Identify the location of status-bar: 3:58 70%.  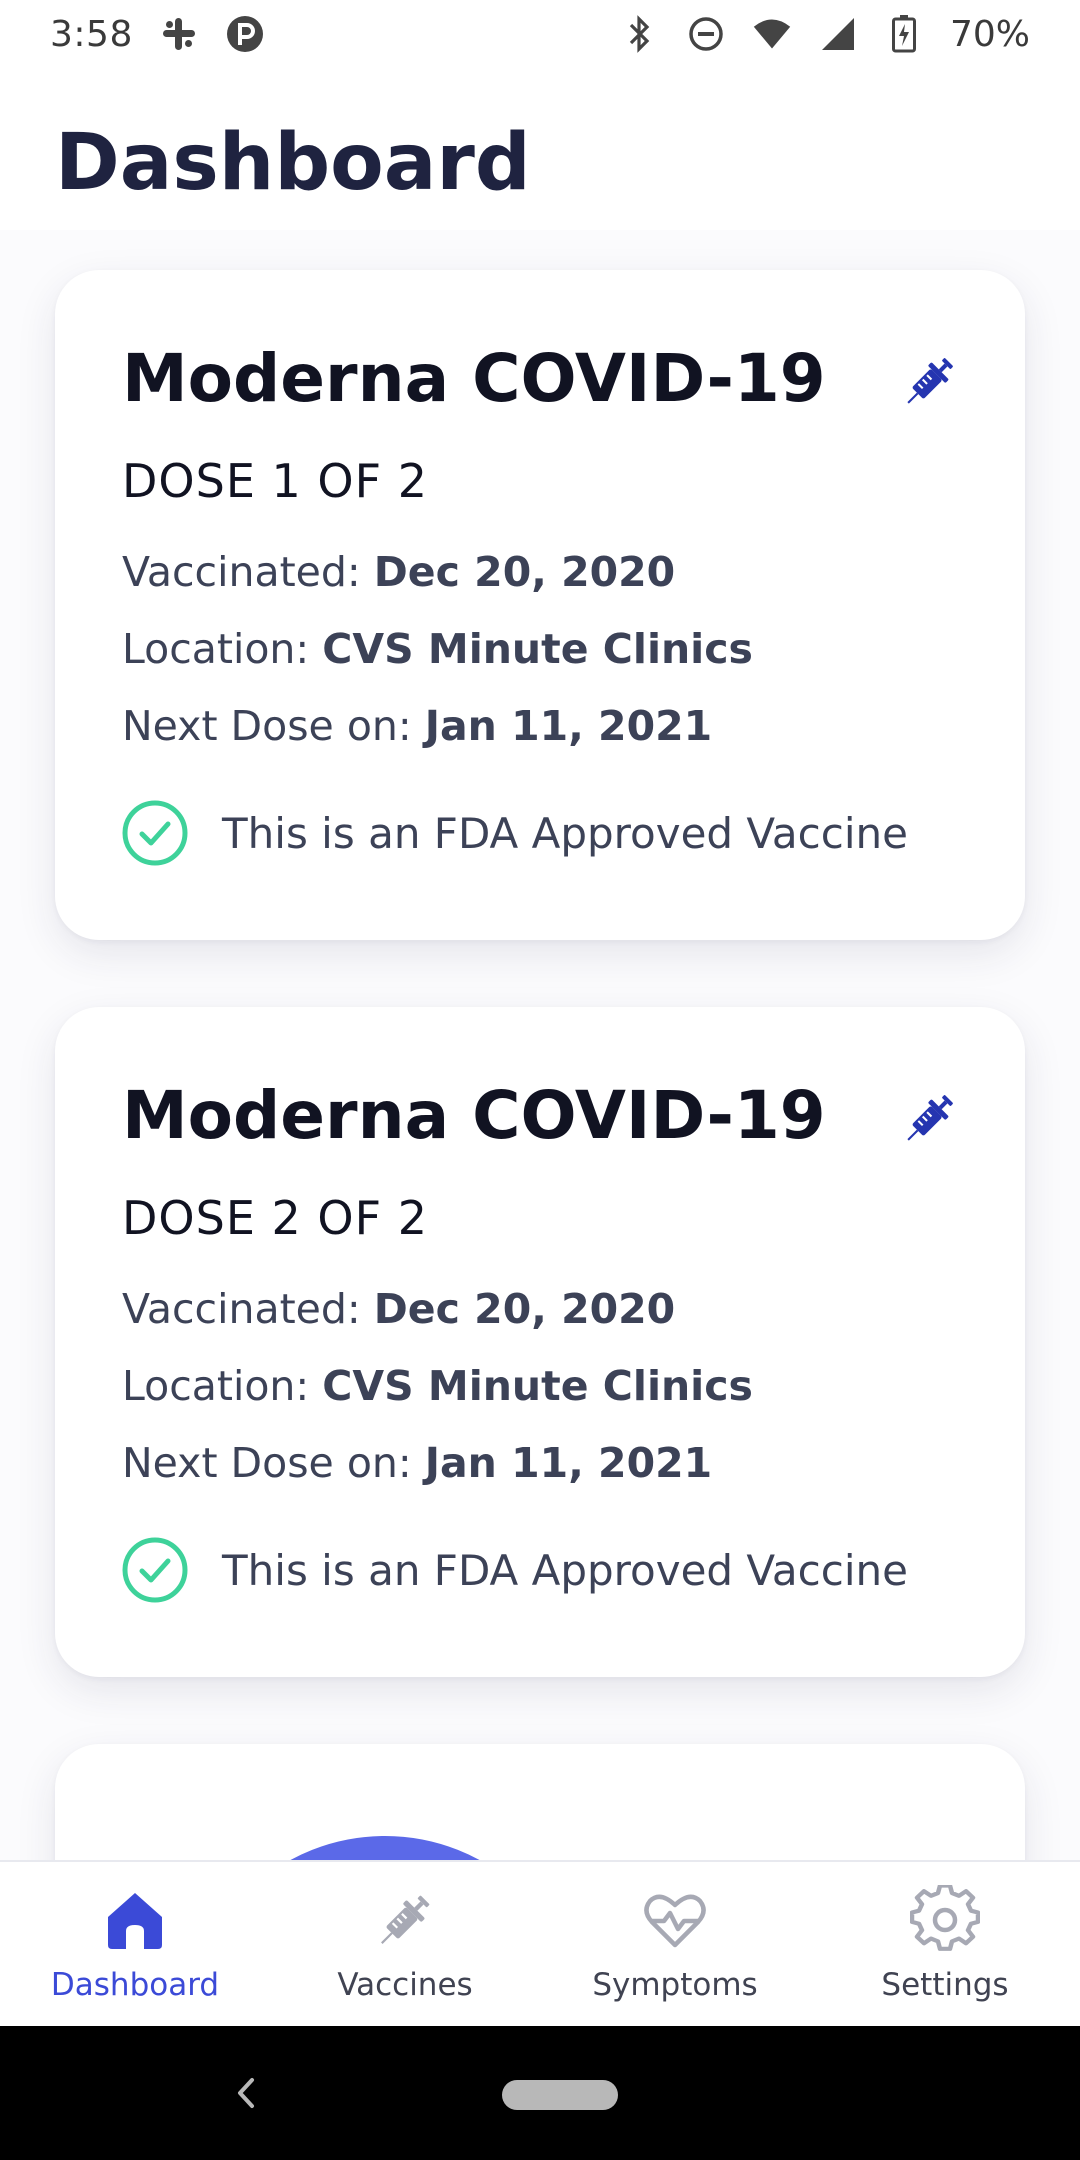
(540, 34).